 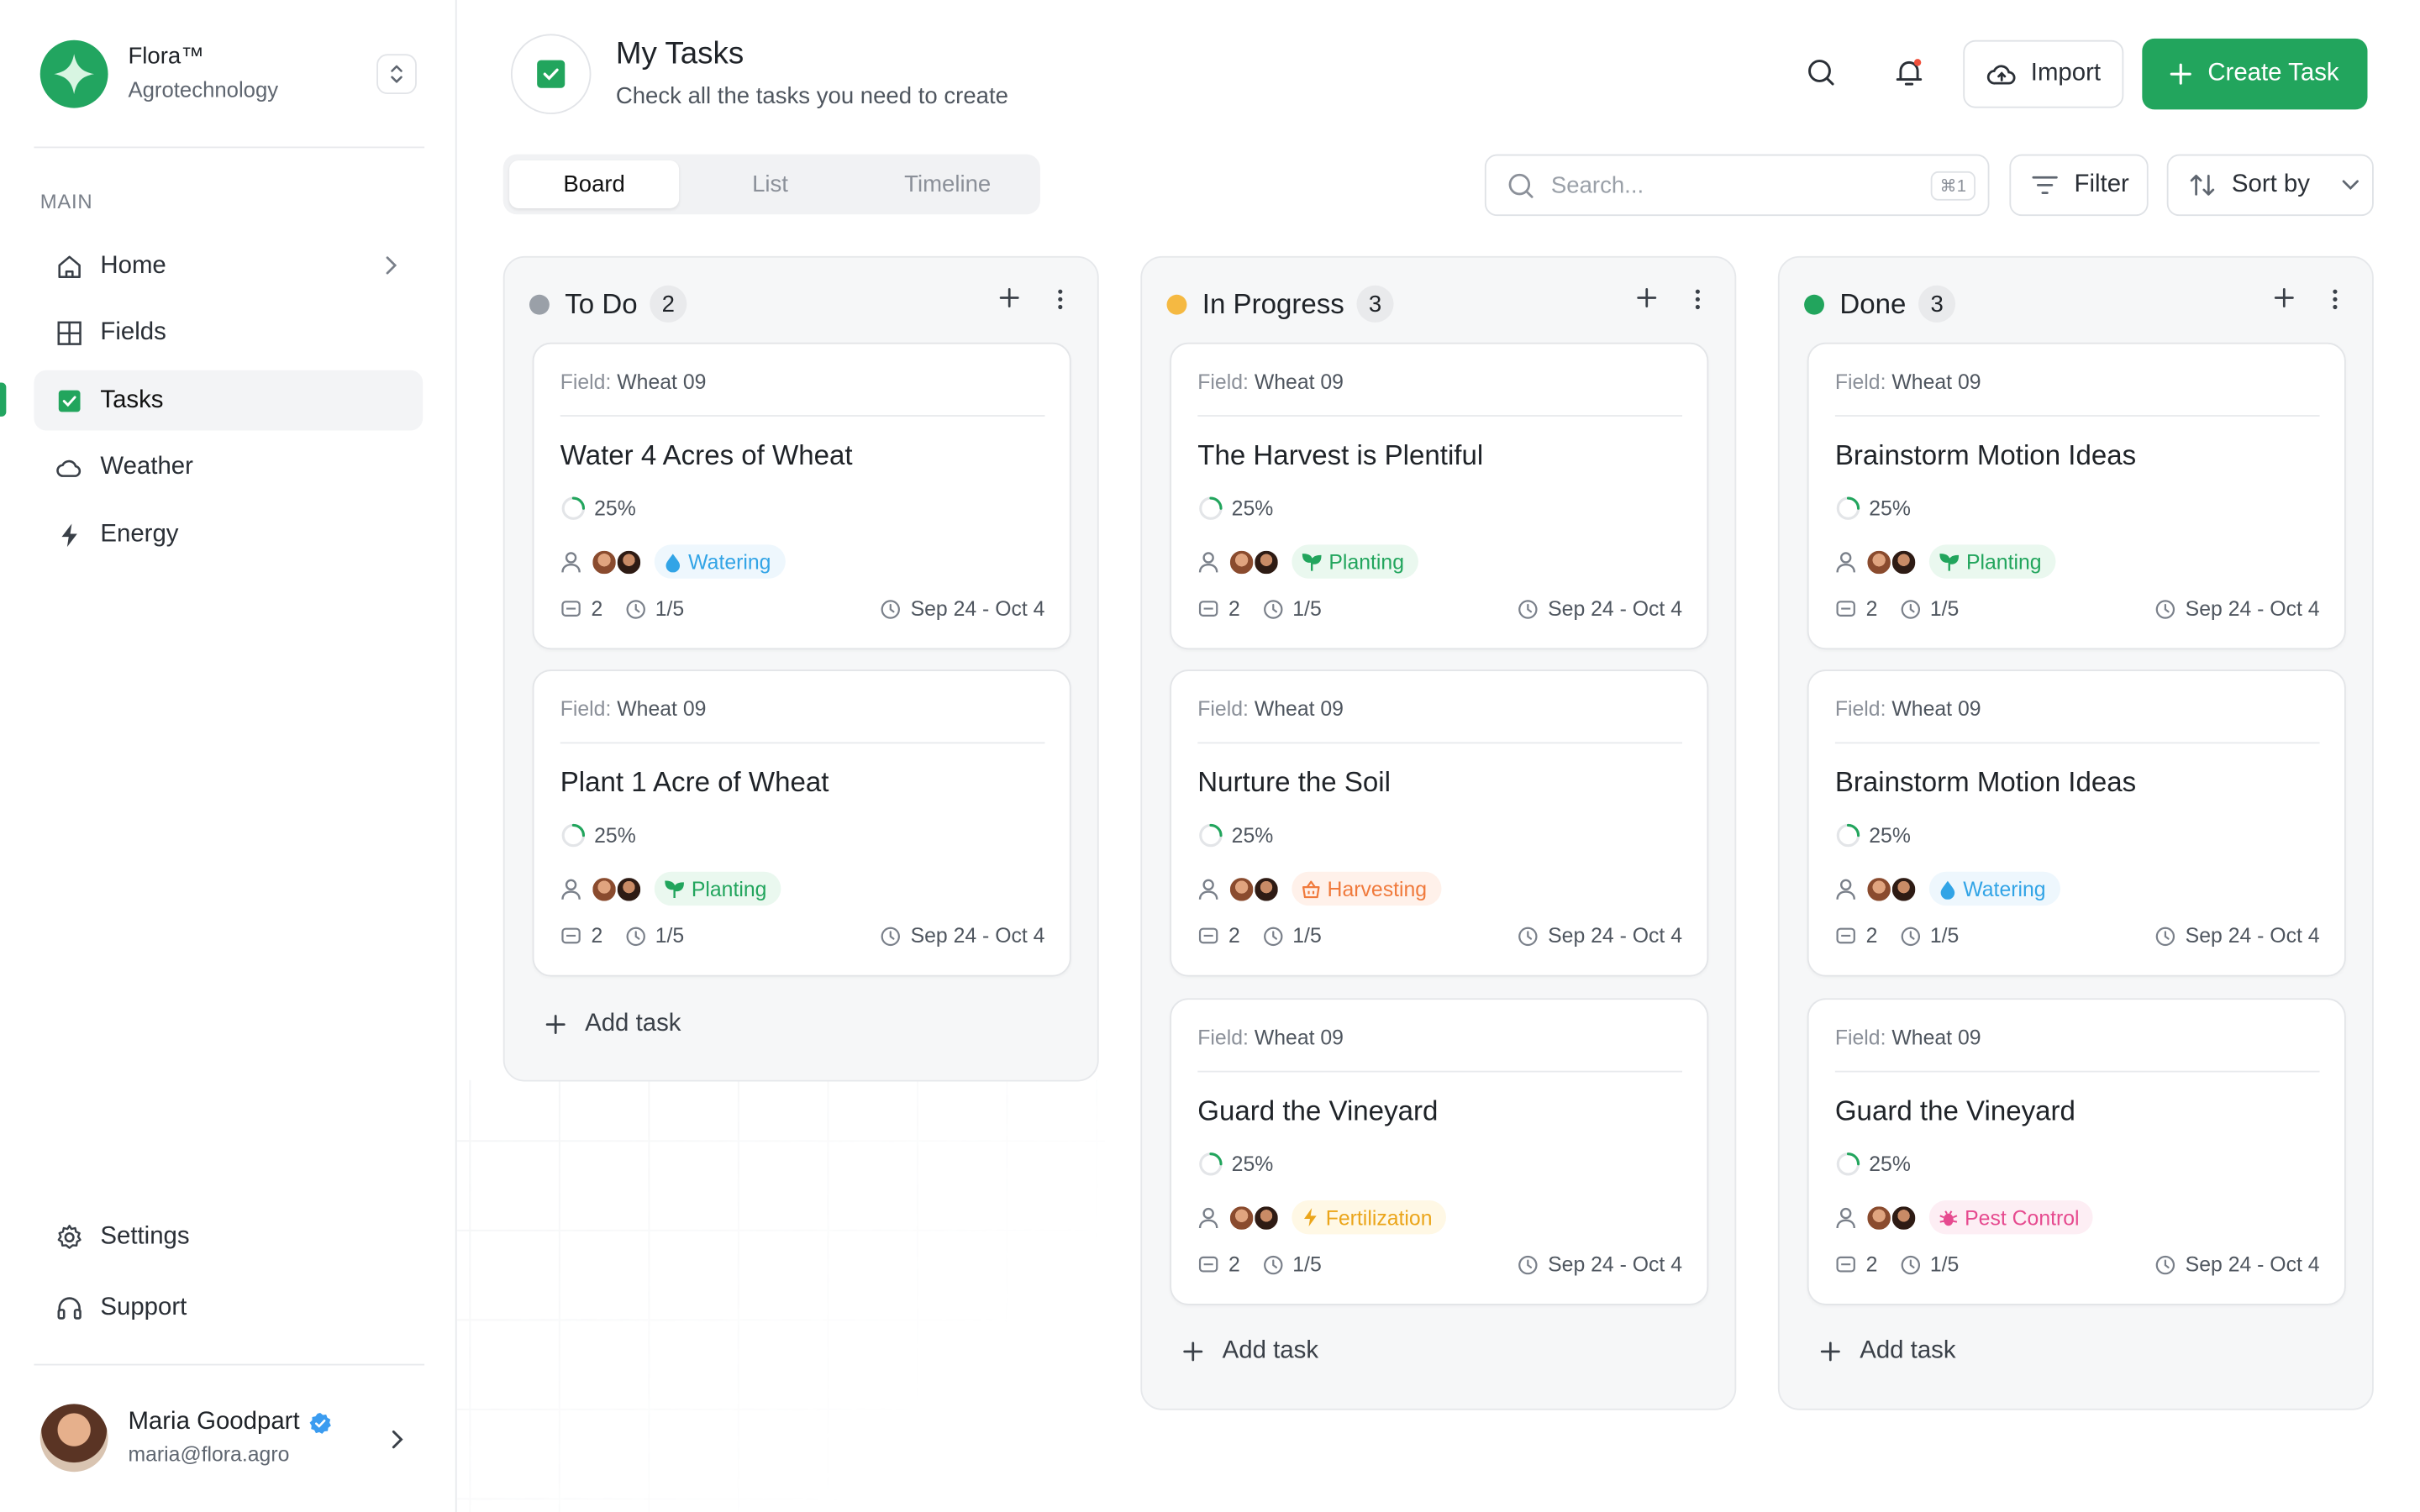 What do you see at coordinates (2066, 73) in the screenshot?
I see `import-label: Import` at bounding box center [2066, 73].